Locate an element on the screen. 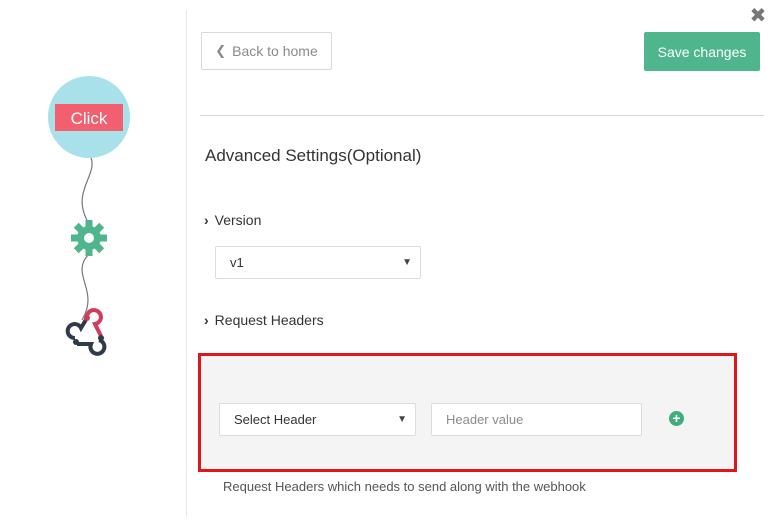  pane-divider is located at coordinates (186, 263).